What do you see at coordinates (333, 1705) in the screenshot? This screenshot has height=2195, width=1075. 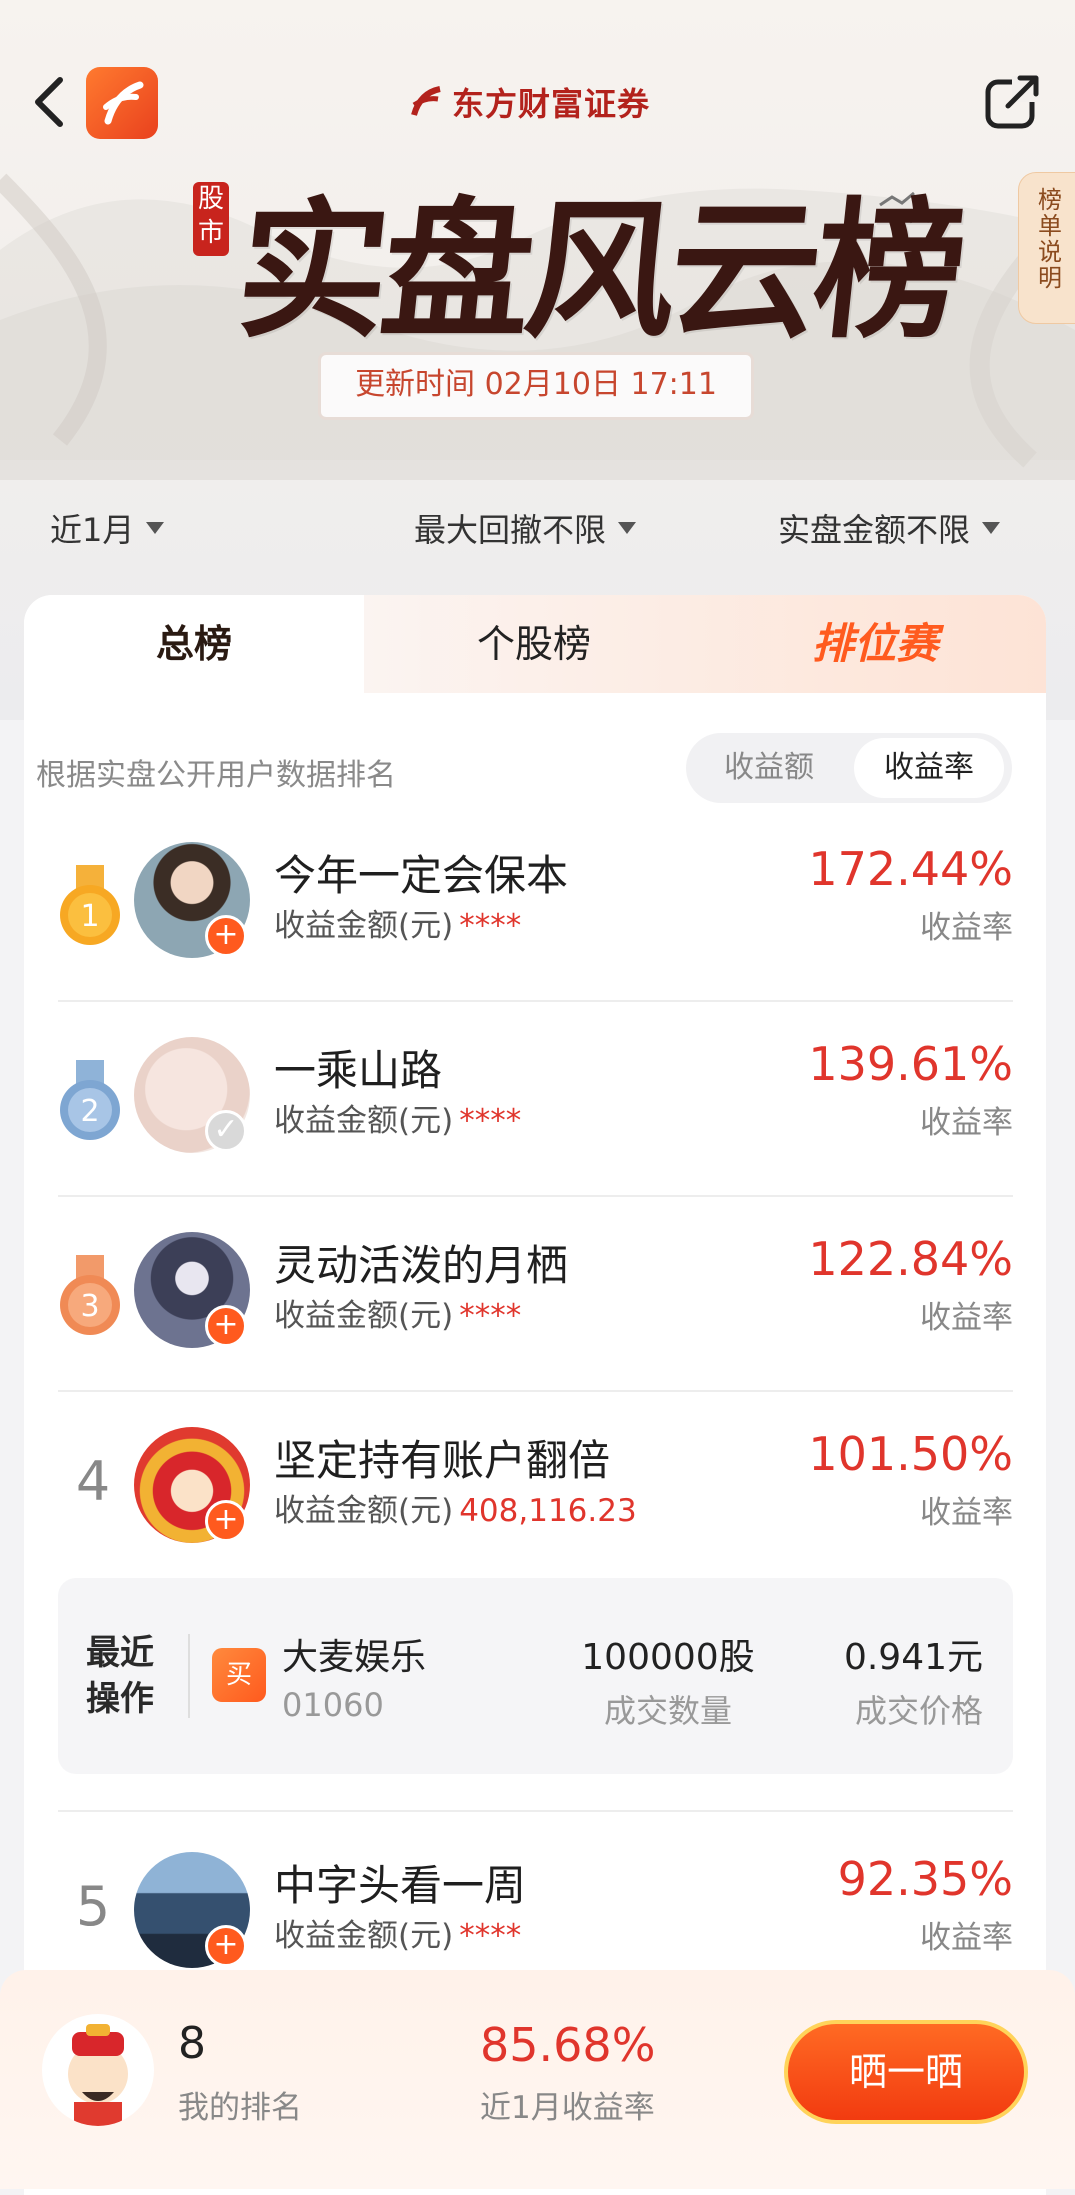 I see `stock-code: 01060` at bounding box center [333, 1705].